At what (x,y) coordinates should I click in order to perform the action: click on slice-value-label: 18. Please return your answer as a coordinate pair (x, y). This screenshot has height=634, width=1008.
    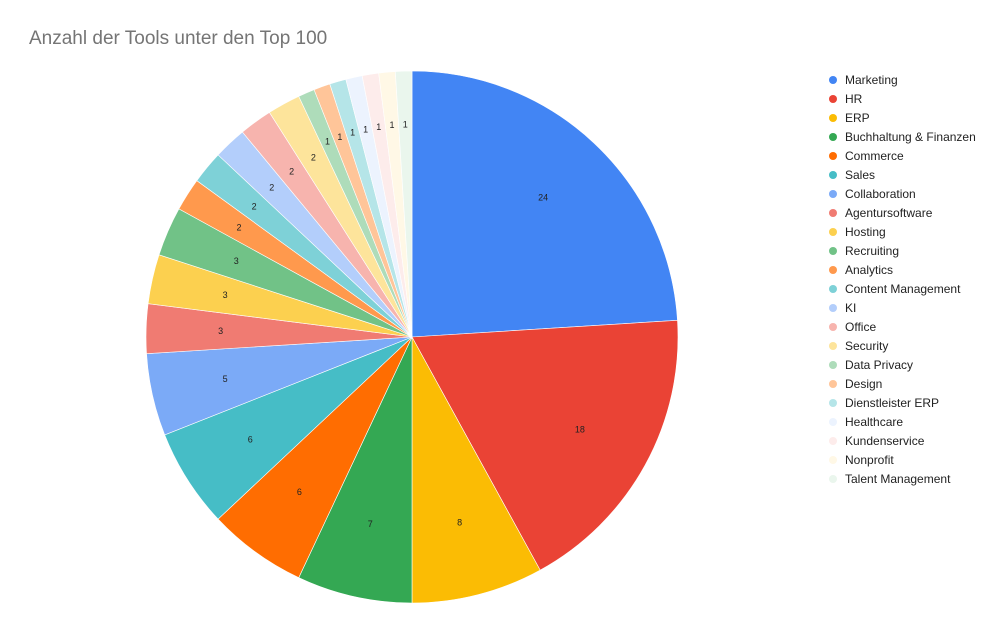
    Looking at the image, I should click on (580, 429).